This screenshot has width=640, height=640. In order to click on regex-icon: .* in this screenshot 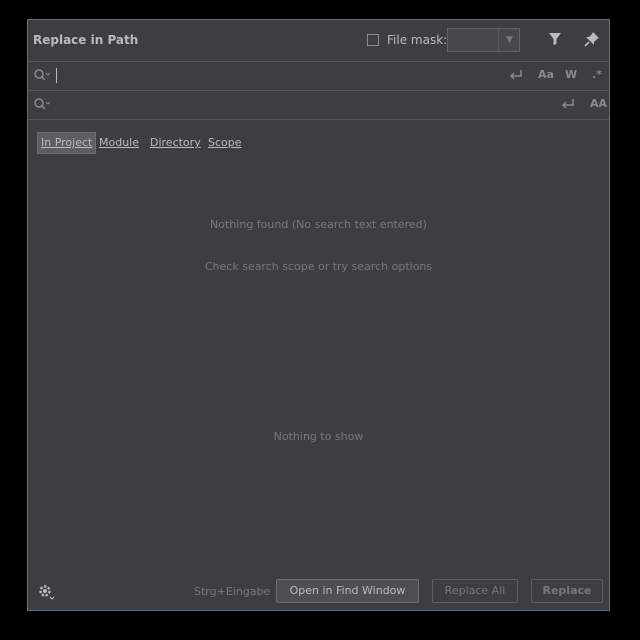, I will do `click(597, 74)`.